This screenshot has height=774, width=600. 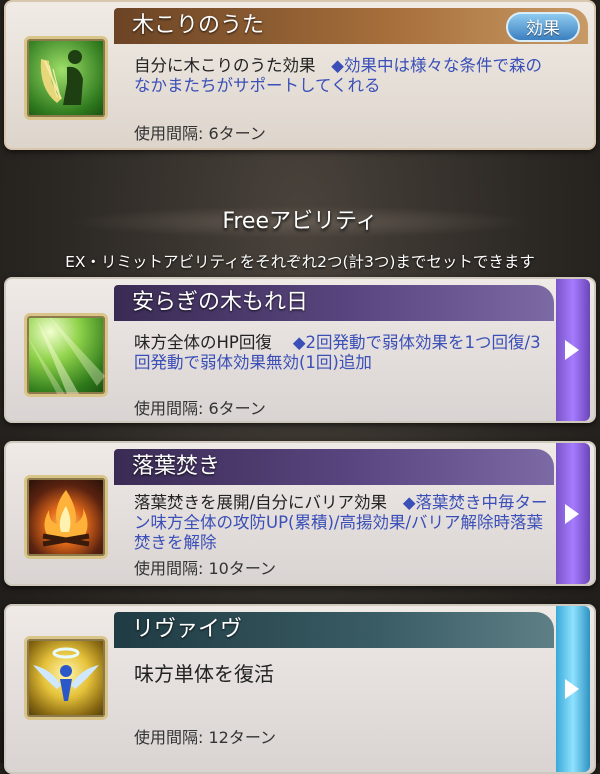 What do you see at coordinates (200, 133) in the screenshot?
I see `support-interval: 使用間隔: 6ターン` at bounding box center [200, 133].